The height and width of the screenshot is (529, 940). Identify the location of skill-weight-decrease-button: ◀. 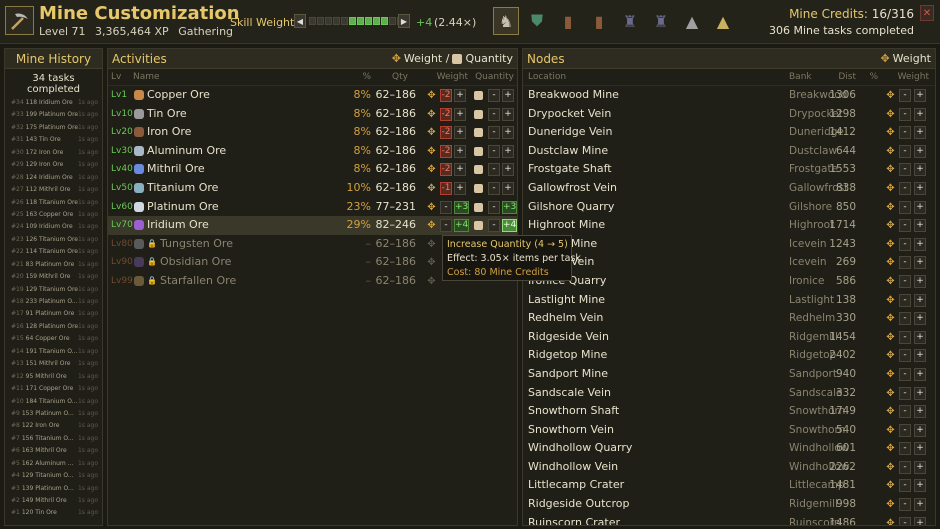
(300, 21).